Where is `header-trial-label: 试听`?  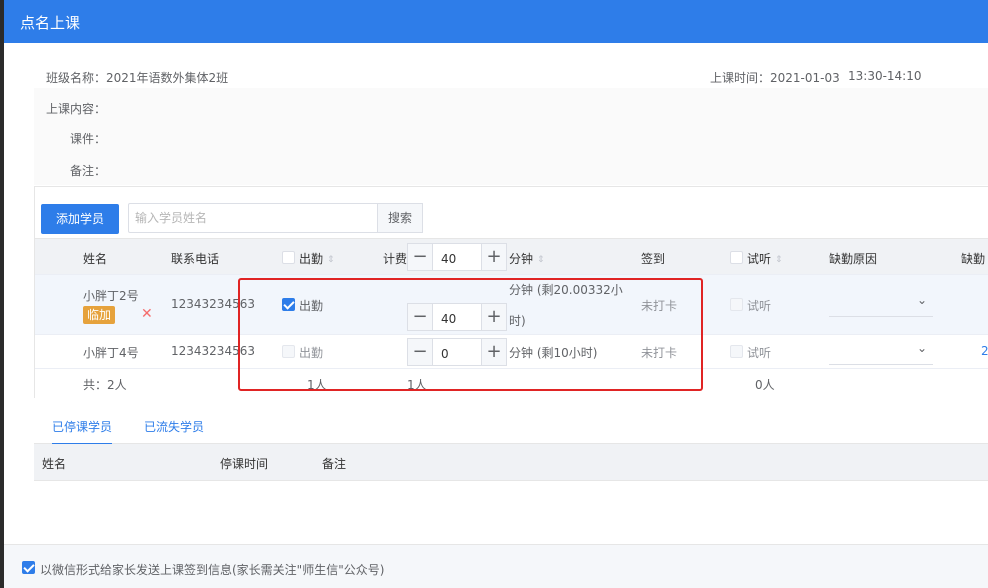
header-trial-label: 试听 is located at coordinates (759, 259).